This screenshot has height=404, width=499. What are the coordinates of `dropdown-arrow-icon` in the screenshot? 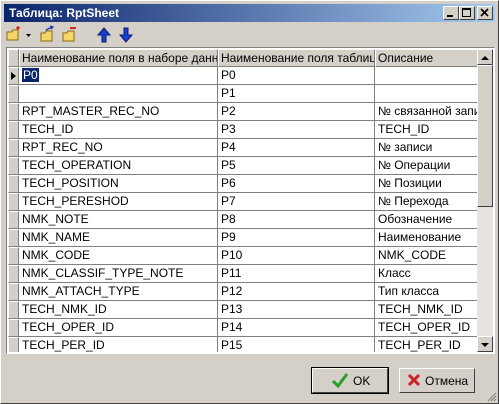 It's located at (28, 35).